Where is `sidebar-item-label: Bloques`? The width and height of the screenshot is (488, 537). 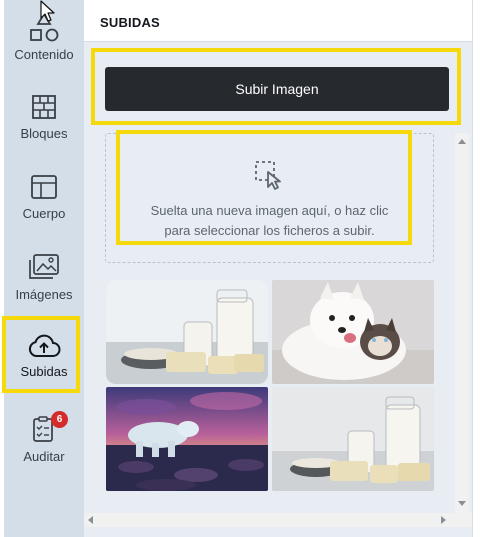 sidebar-item-label: Bloques is located at coordinates (44, 133).